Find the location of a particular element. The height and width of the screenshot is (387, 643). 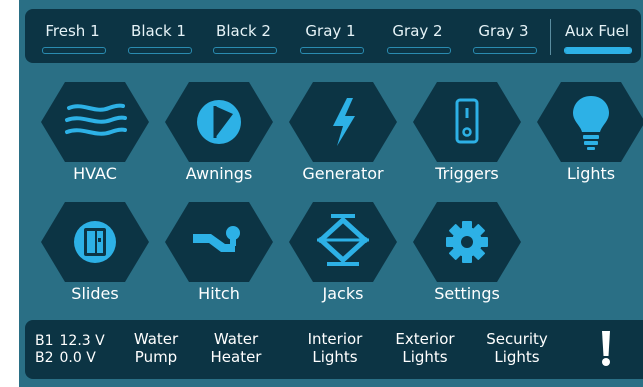

generator-button: Generator is located at coordinates (343, 135).